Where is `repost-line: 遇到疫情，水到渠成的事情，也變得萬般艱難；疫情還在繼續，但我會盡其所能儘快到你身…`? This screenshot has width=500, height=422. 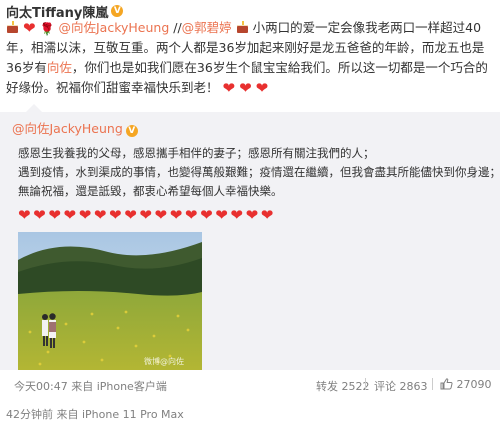
repost-line: 遇到疫情，水到渠成的事情，也變得萬般艱難；疫情還在繼續，但我會盡其所能儘快到你身… is located at coordinates (259, 172).